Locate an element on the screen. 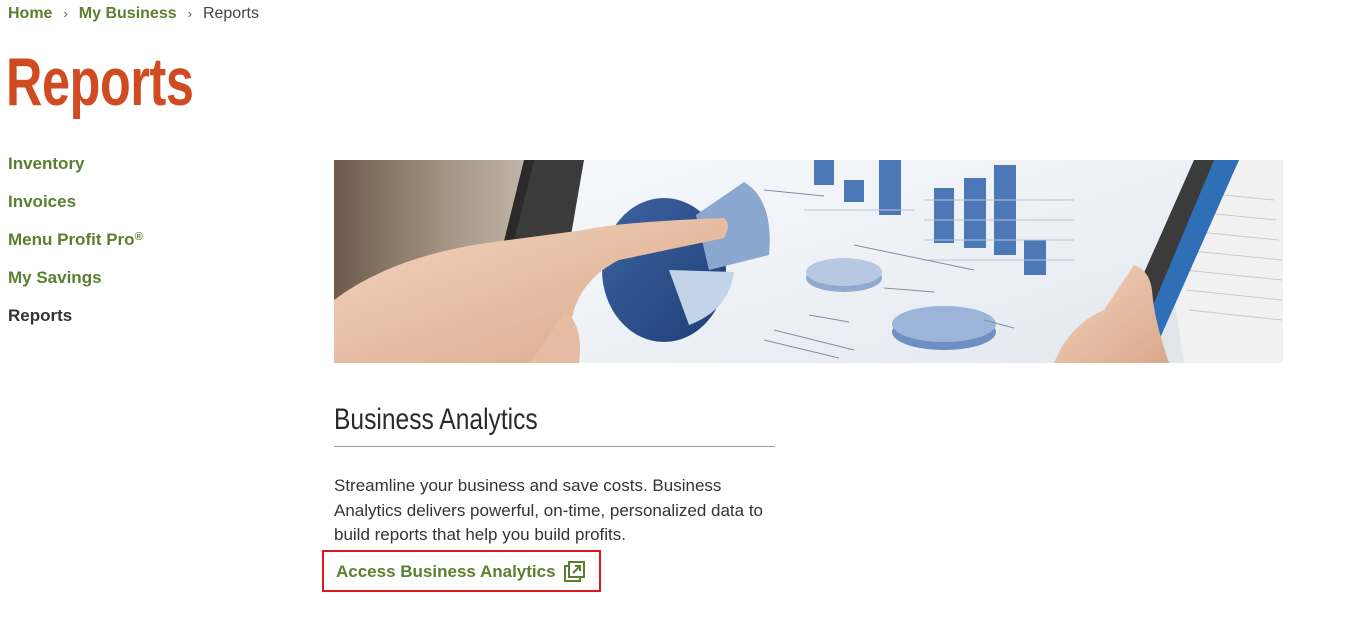  breadcrumb: Home › My Business › Reports is located at coordinates (133, 14).